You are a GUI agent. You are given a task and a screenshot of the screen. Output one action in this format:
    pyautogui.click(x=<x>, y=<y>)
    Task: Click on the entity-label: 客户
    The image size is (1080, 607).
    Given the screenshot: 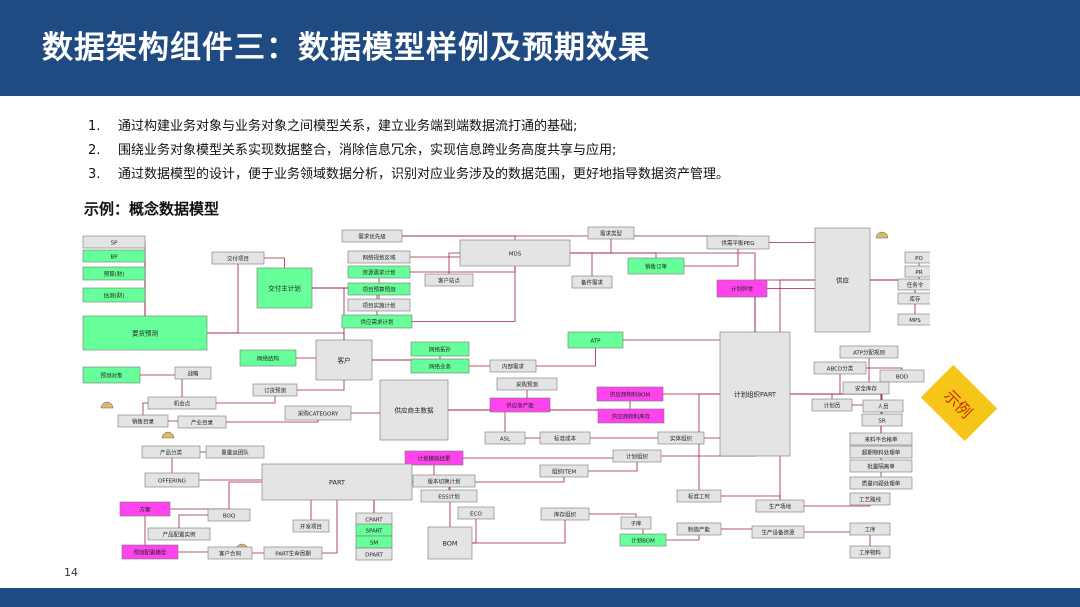 What is the action you would take?
    pyautogui.click(x=344, y=359)
    